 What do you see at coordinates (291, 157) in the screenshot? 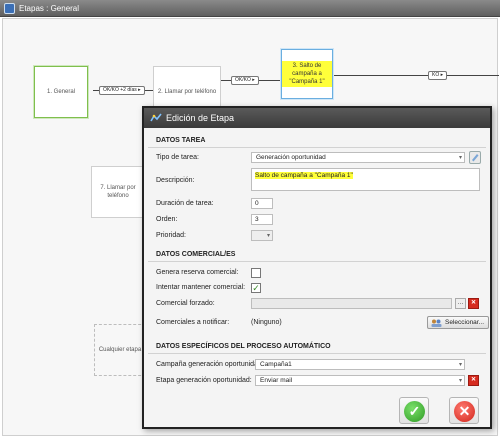
I see `tipo-tarea-value: Generación oportunidad` at bounding box center [291, 157].